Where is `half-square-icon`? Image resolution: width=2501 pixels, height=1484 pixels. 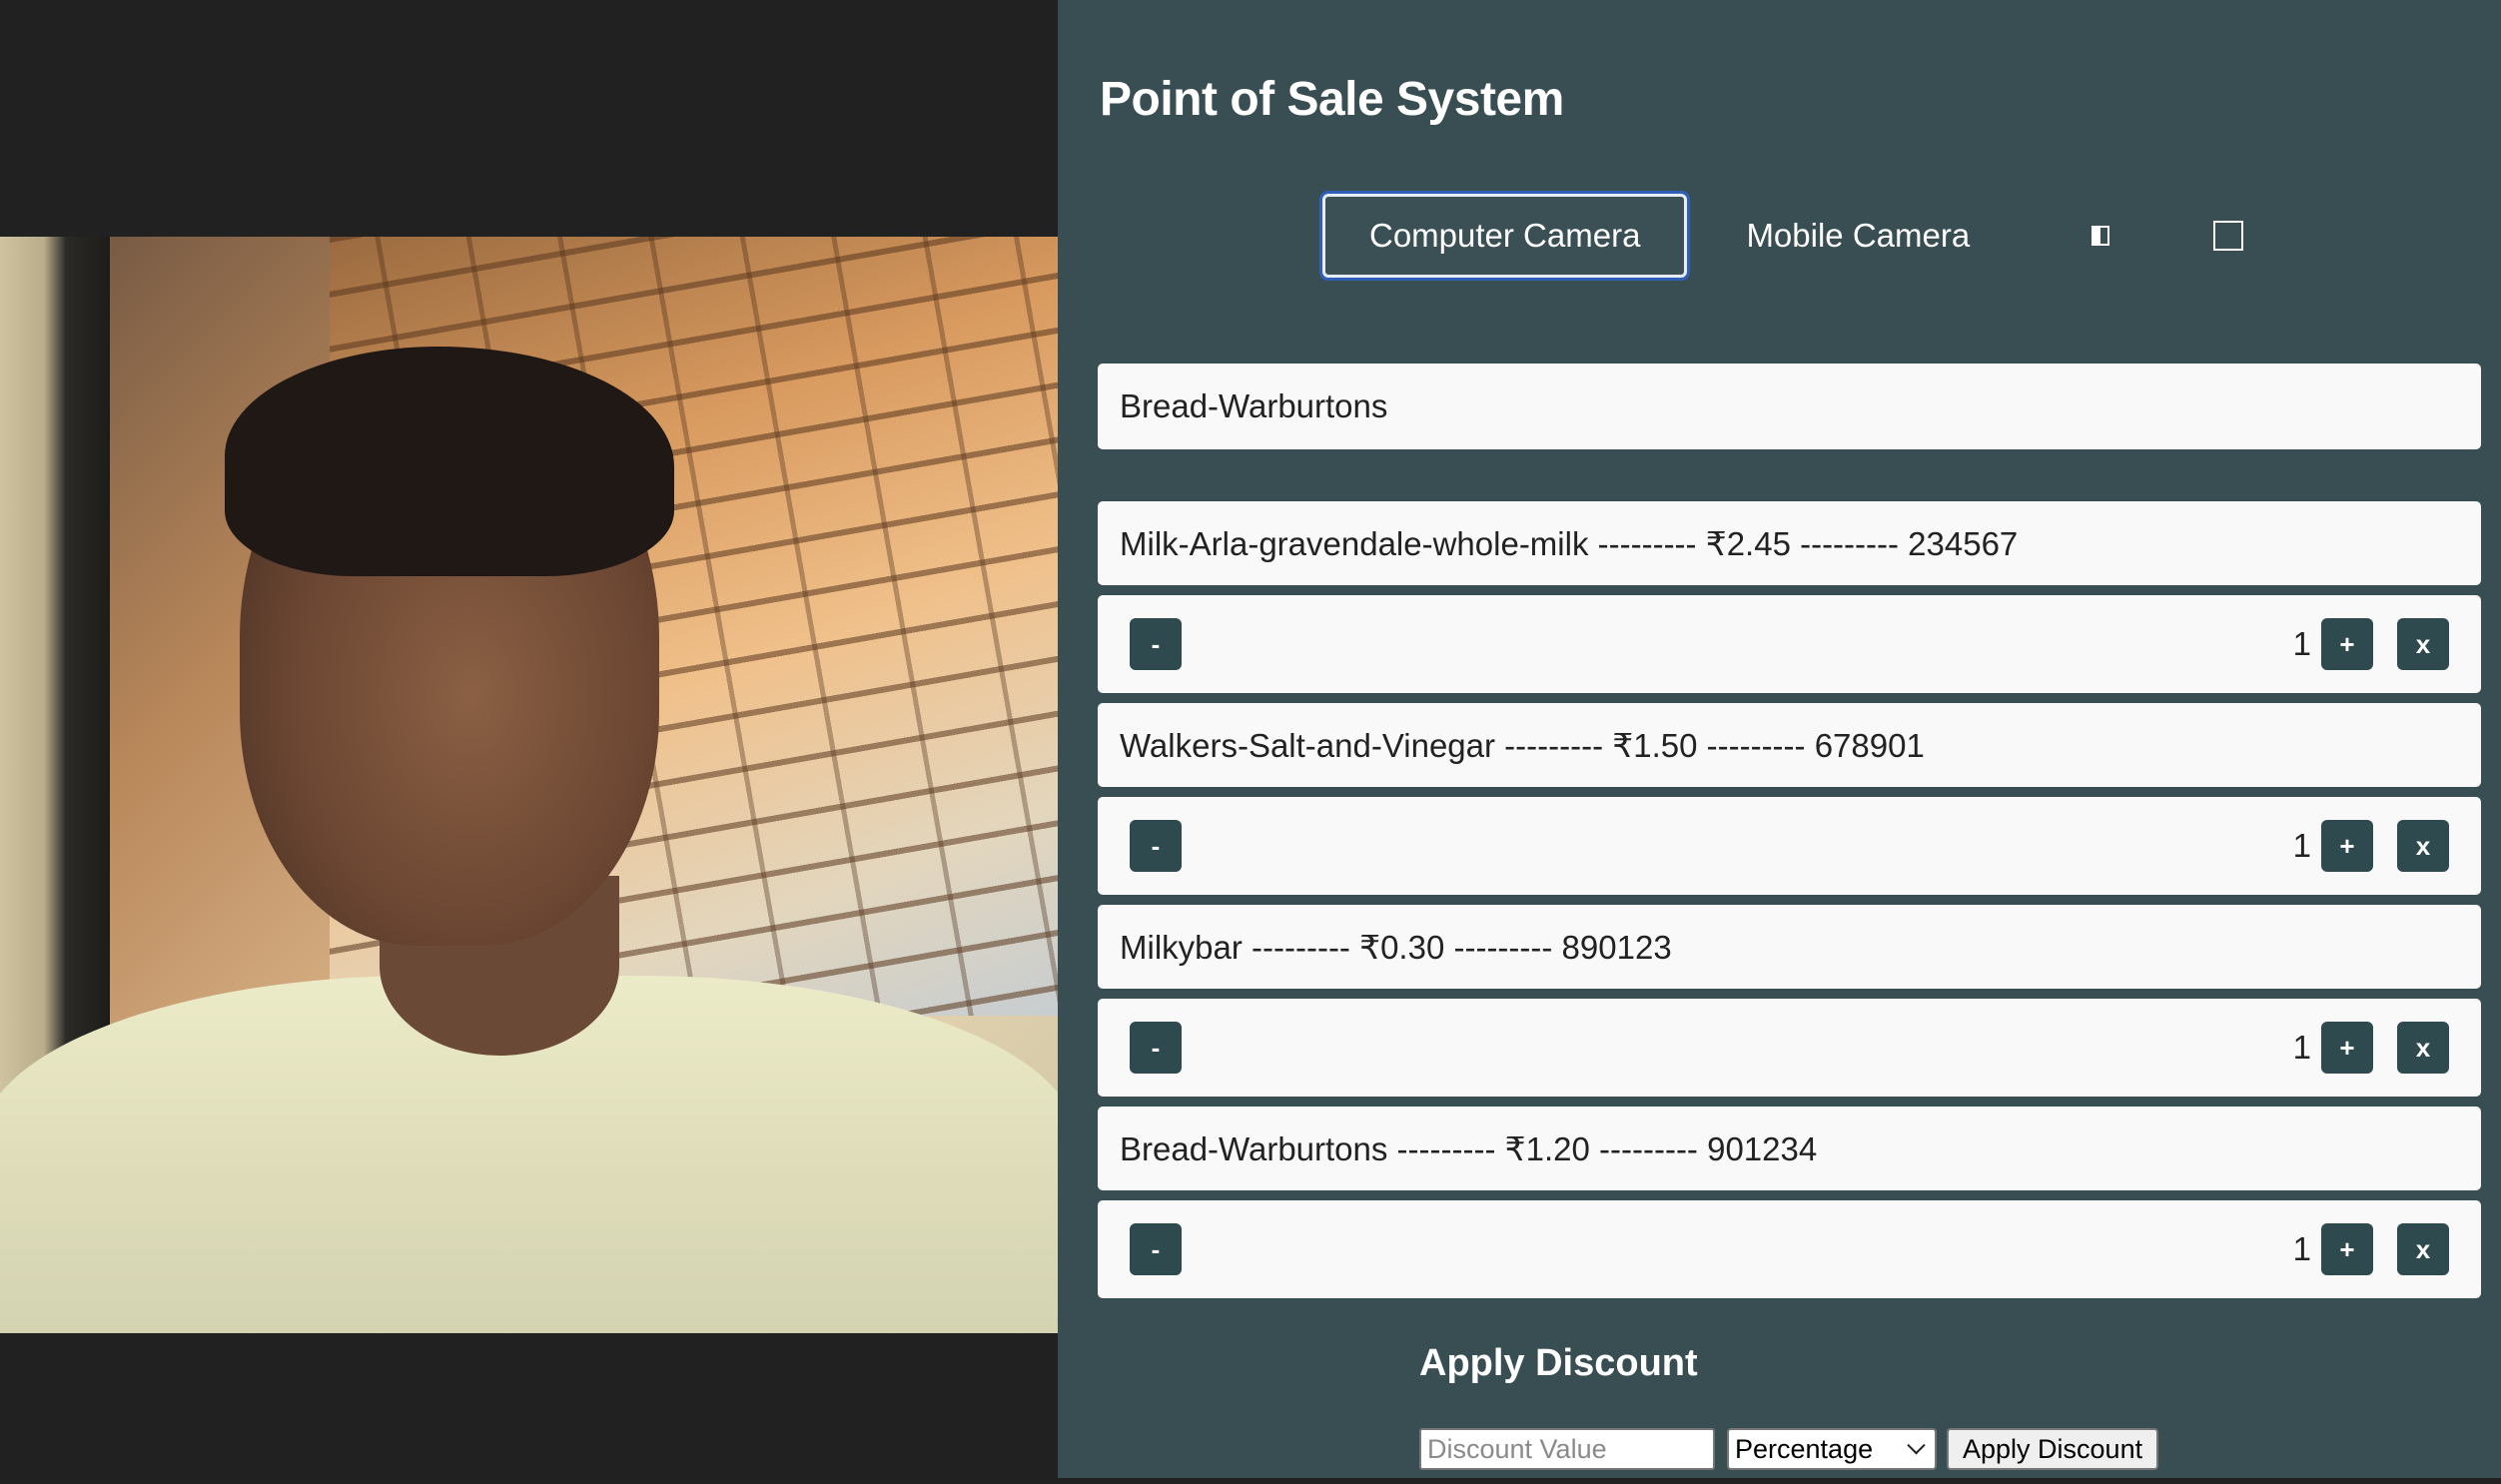 half-square-icon is located at coordinates (2100, 236).